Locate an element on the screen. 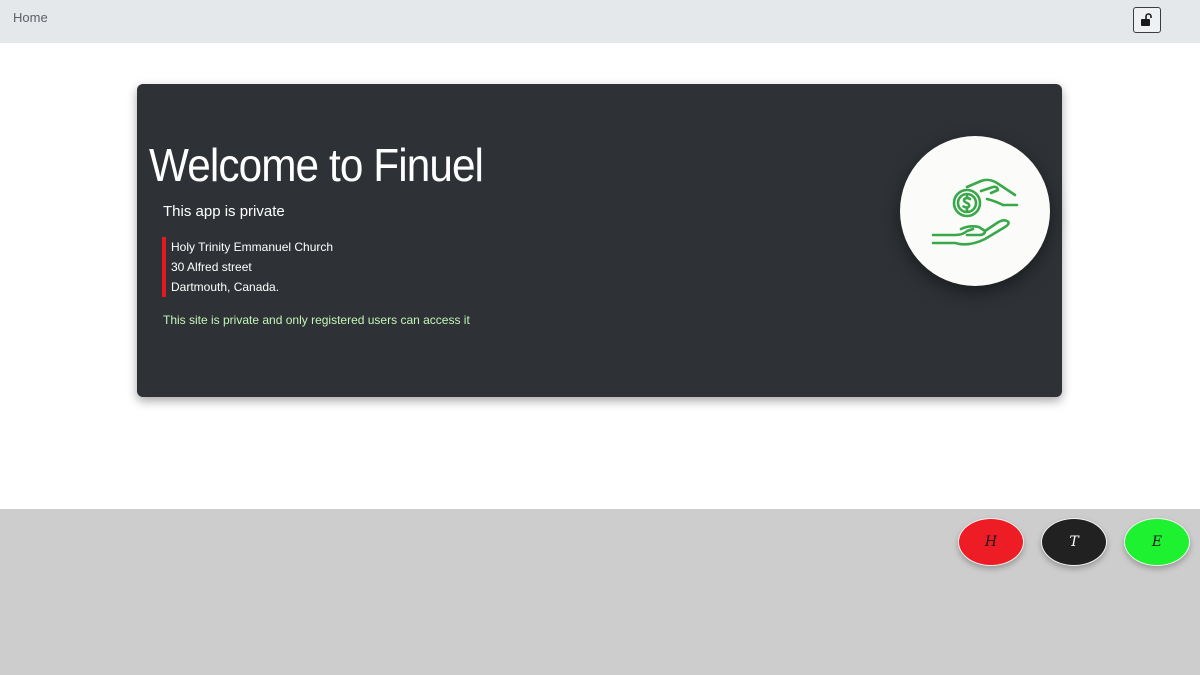 The width and height of the screenshot is (1200, 675). logo is located at coordinates (975, 211).